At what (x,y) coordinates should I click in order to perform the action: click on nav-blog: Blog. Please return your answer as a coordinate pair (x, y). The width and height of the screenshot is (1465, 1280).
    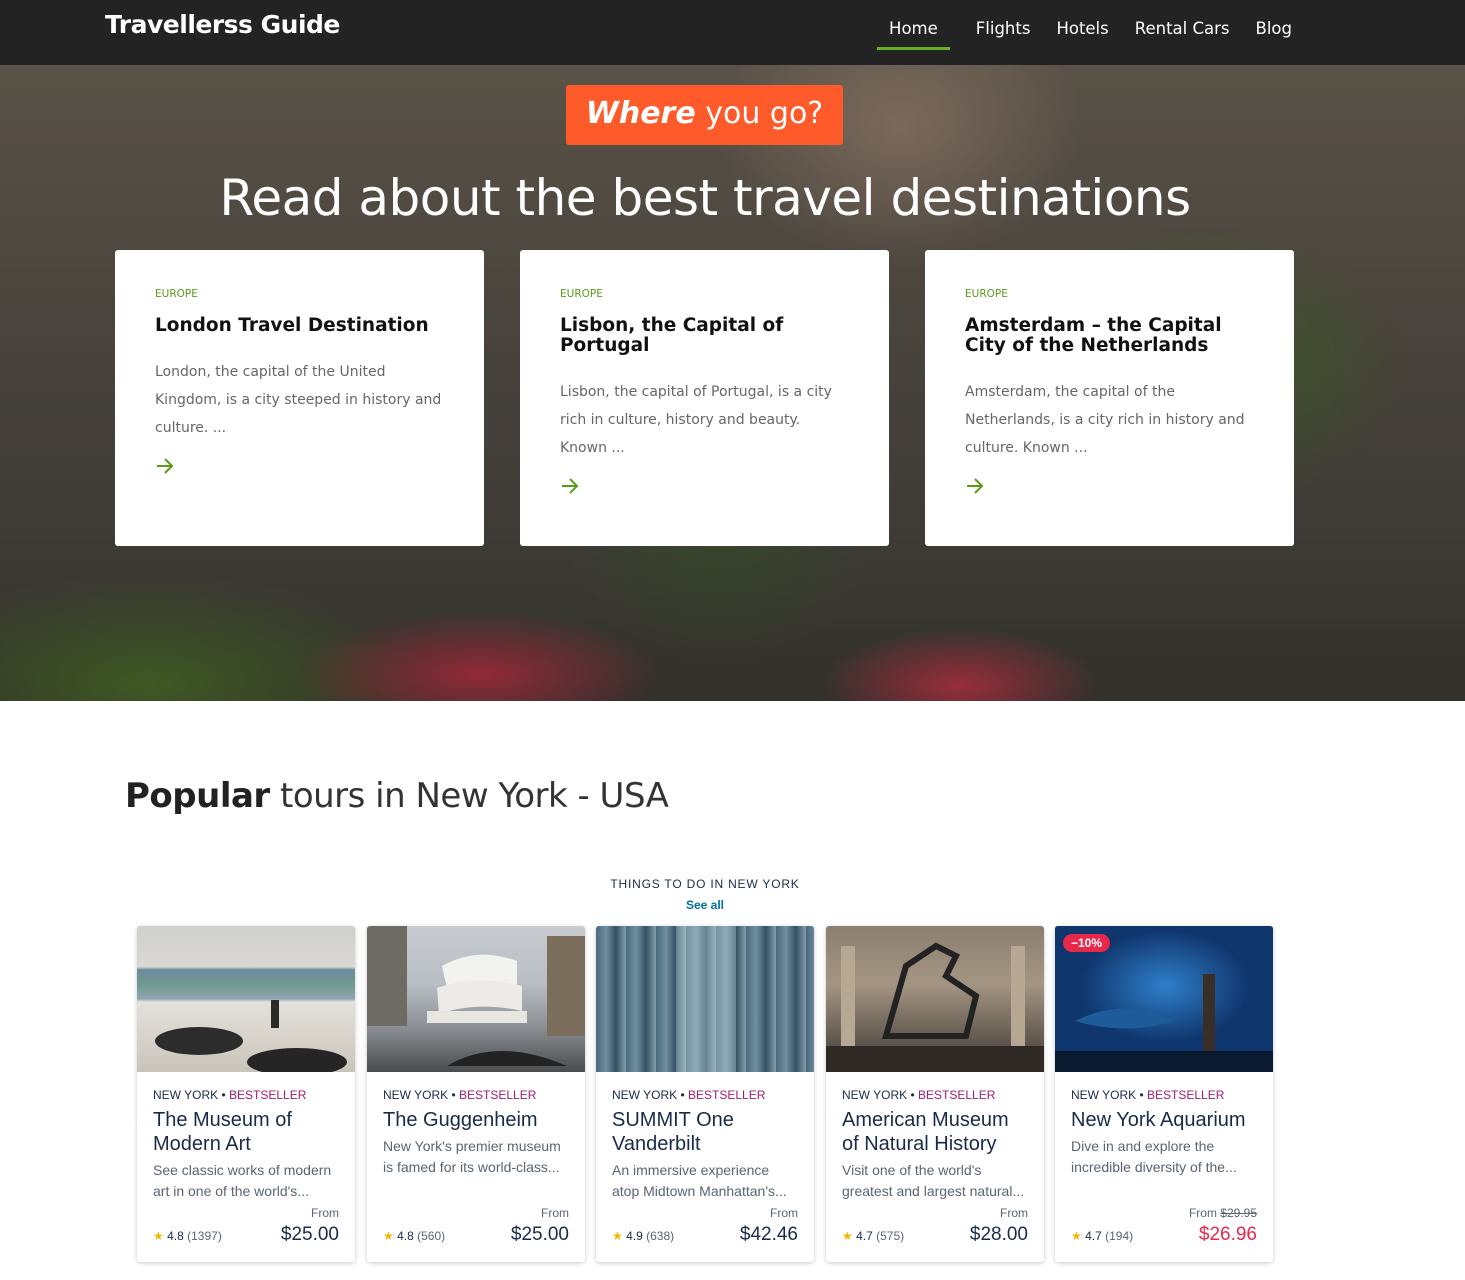
    Looking at the image, I should click on (1274, 25).